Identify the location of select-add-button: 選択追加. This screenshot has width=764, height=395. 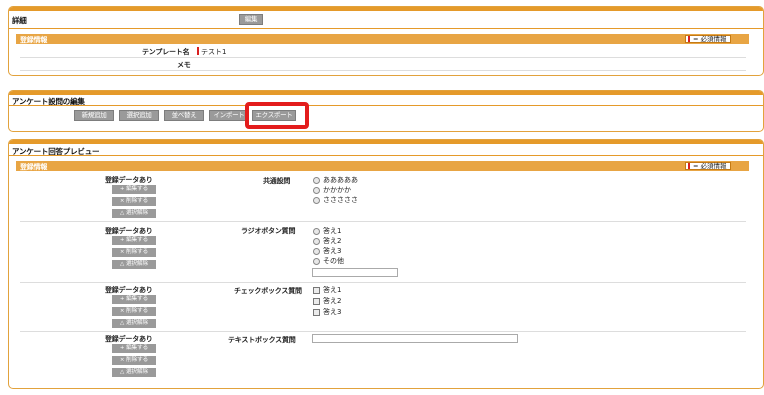
(139, 115).